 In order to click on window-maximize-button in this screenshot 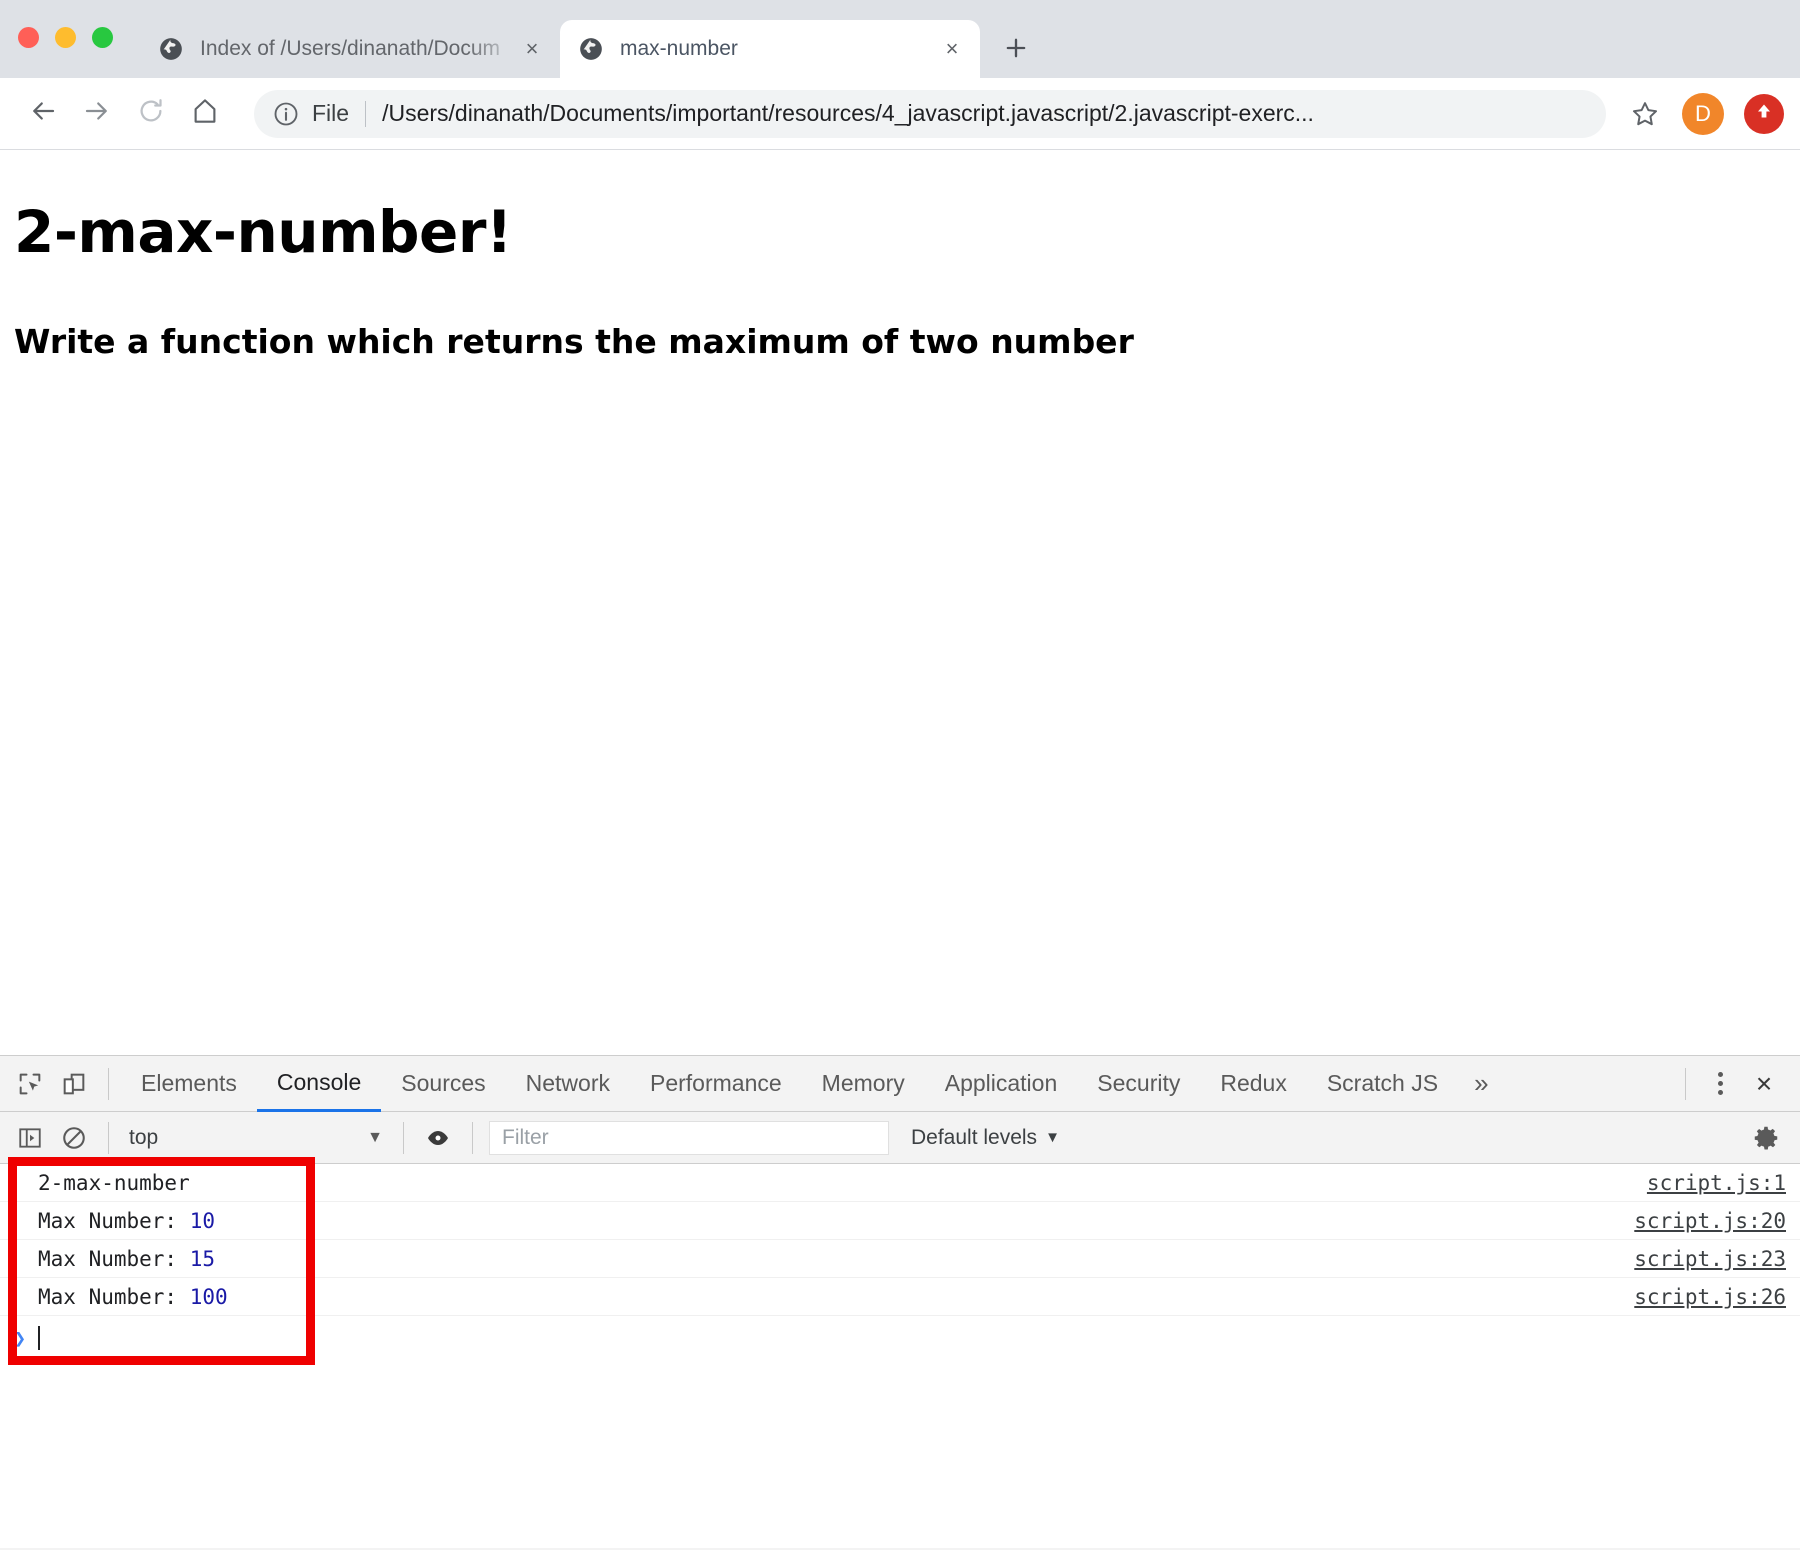, I will do `click(102, 37)`.